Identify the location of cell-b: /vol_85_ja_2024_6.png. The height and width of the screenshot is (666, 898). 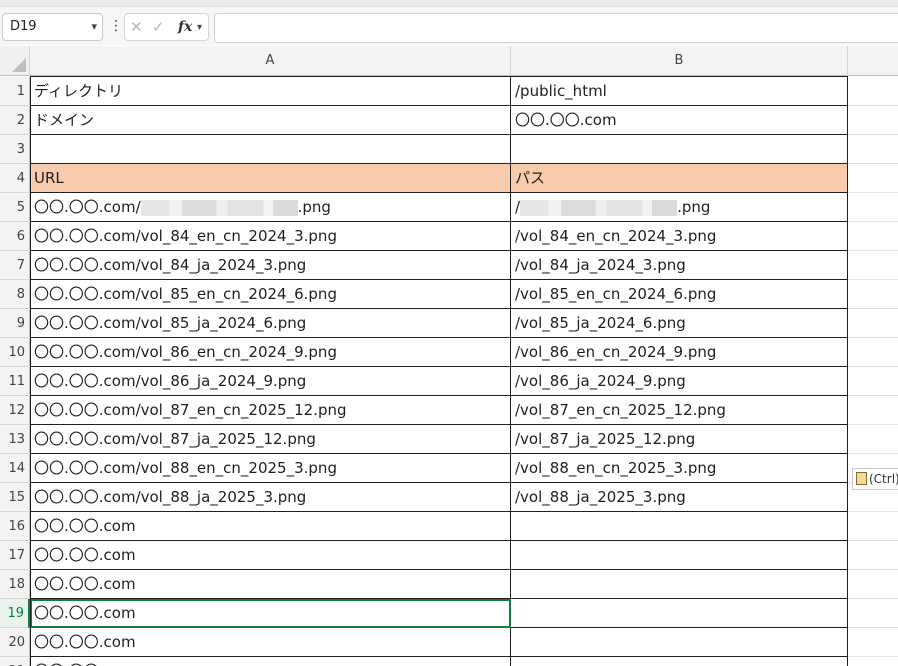
(679, 323).